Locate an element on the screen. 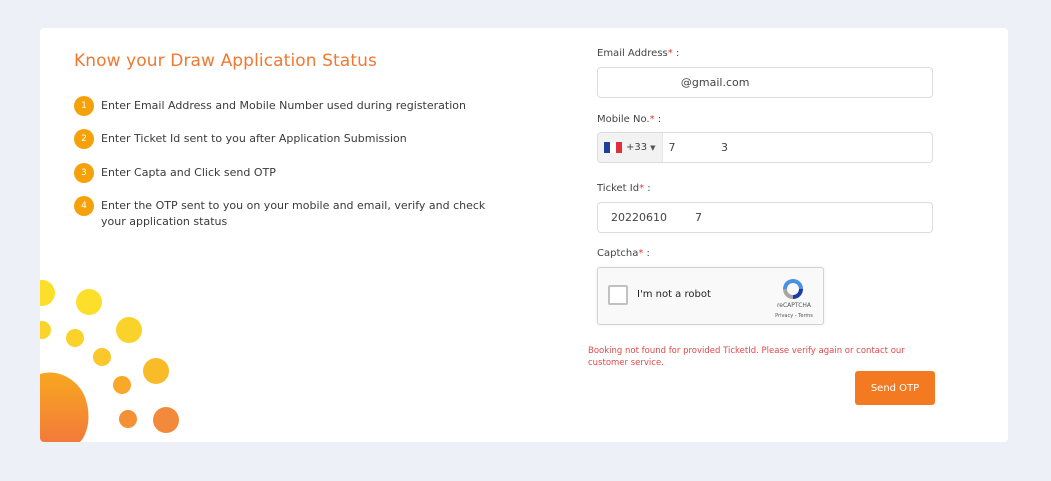 Image resolution: width=1051 pixels, height=481 pixels. country-code-selector: +33 ▼ is located at coordinates (630, 147).